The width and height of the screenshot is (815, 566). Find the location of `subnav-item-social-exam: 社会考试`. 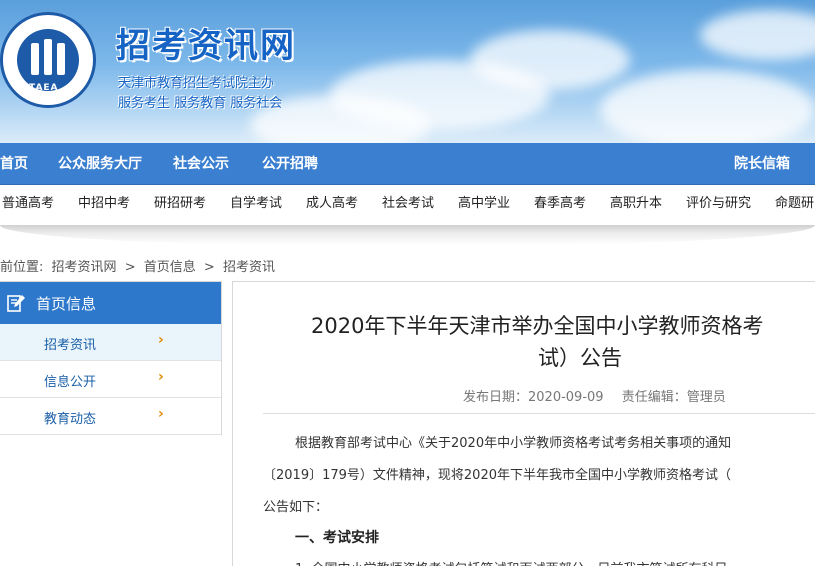

subnav-item-social-exam: 社会考试 is located at coordinates (408, 205).